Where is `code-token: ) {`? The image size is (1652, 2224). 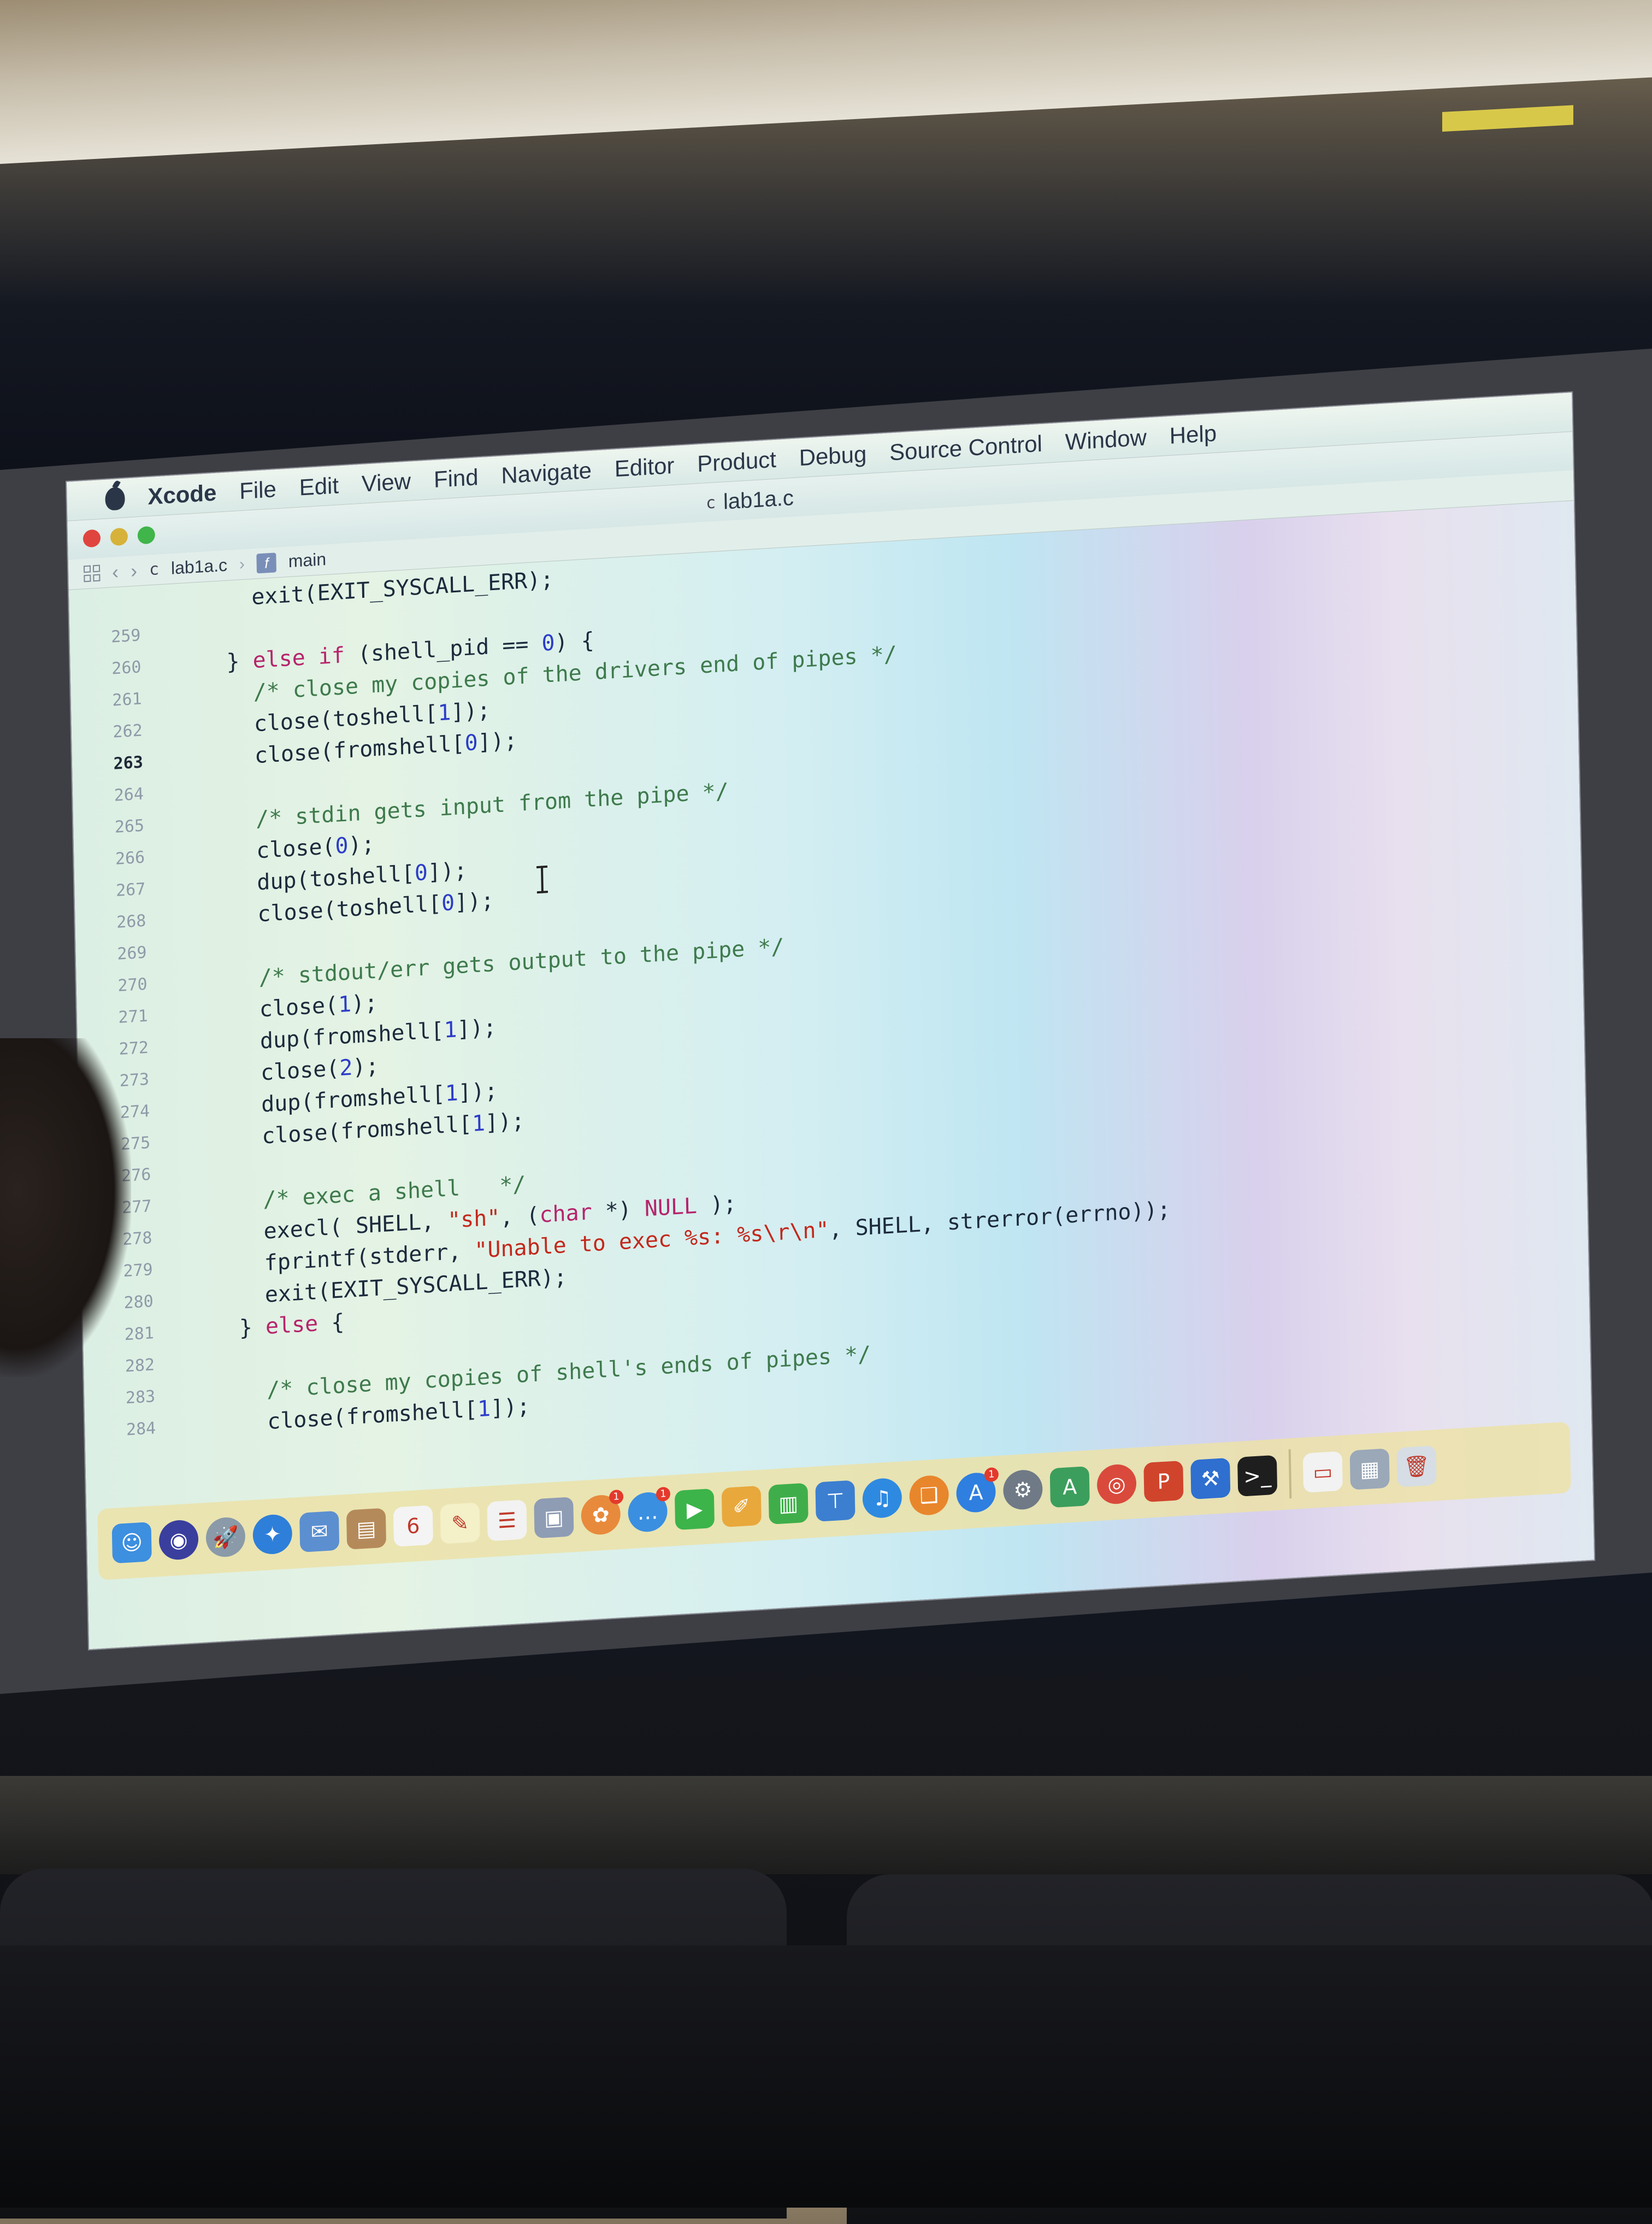
code-token: ) { is located at coordinates (574, 642).